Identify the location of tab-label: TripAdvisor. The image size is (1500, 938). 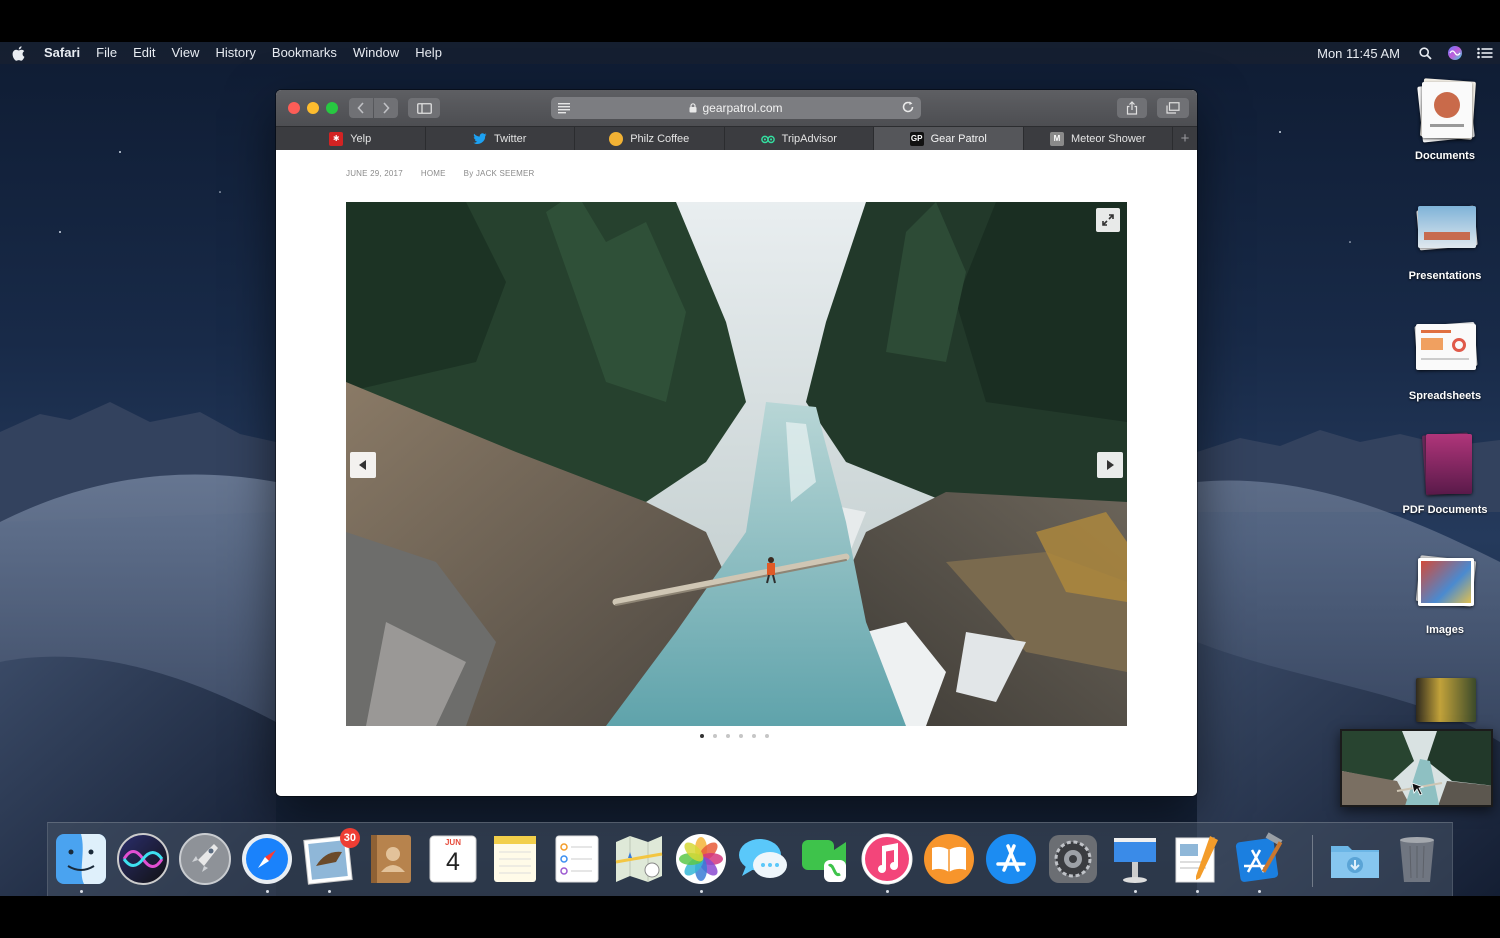
(809, 138).